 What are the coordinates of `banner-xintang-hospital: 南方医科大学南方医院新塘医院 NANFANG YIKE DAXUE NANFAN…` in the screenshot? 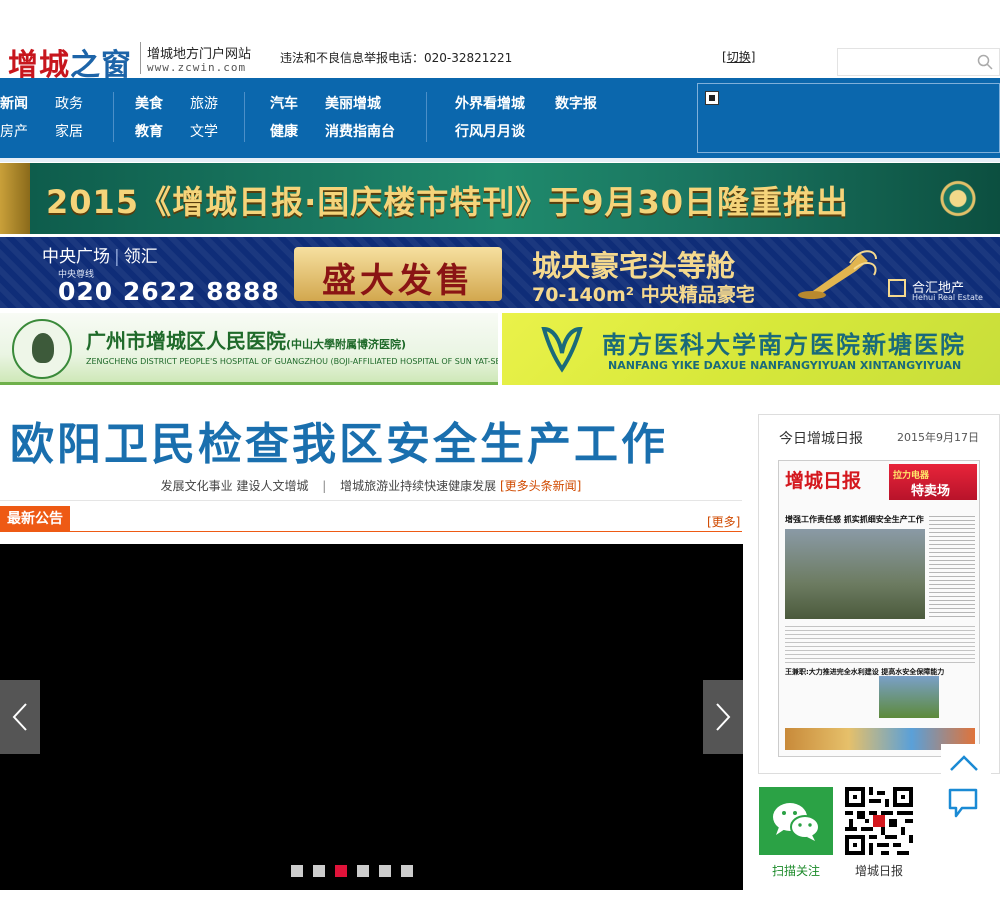 It's located at (751, 349).